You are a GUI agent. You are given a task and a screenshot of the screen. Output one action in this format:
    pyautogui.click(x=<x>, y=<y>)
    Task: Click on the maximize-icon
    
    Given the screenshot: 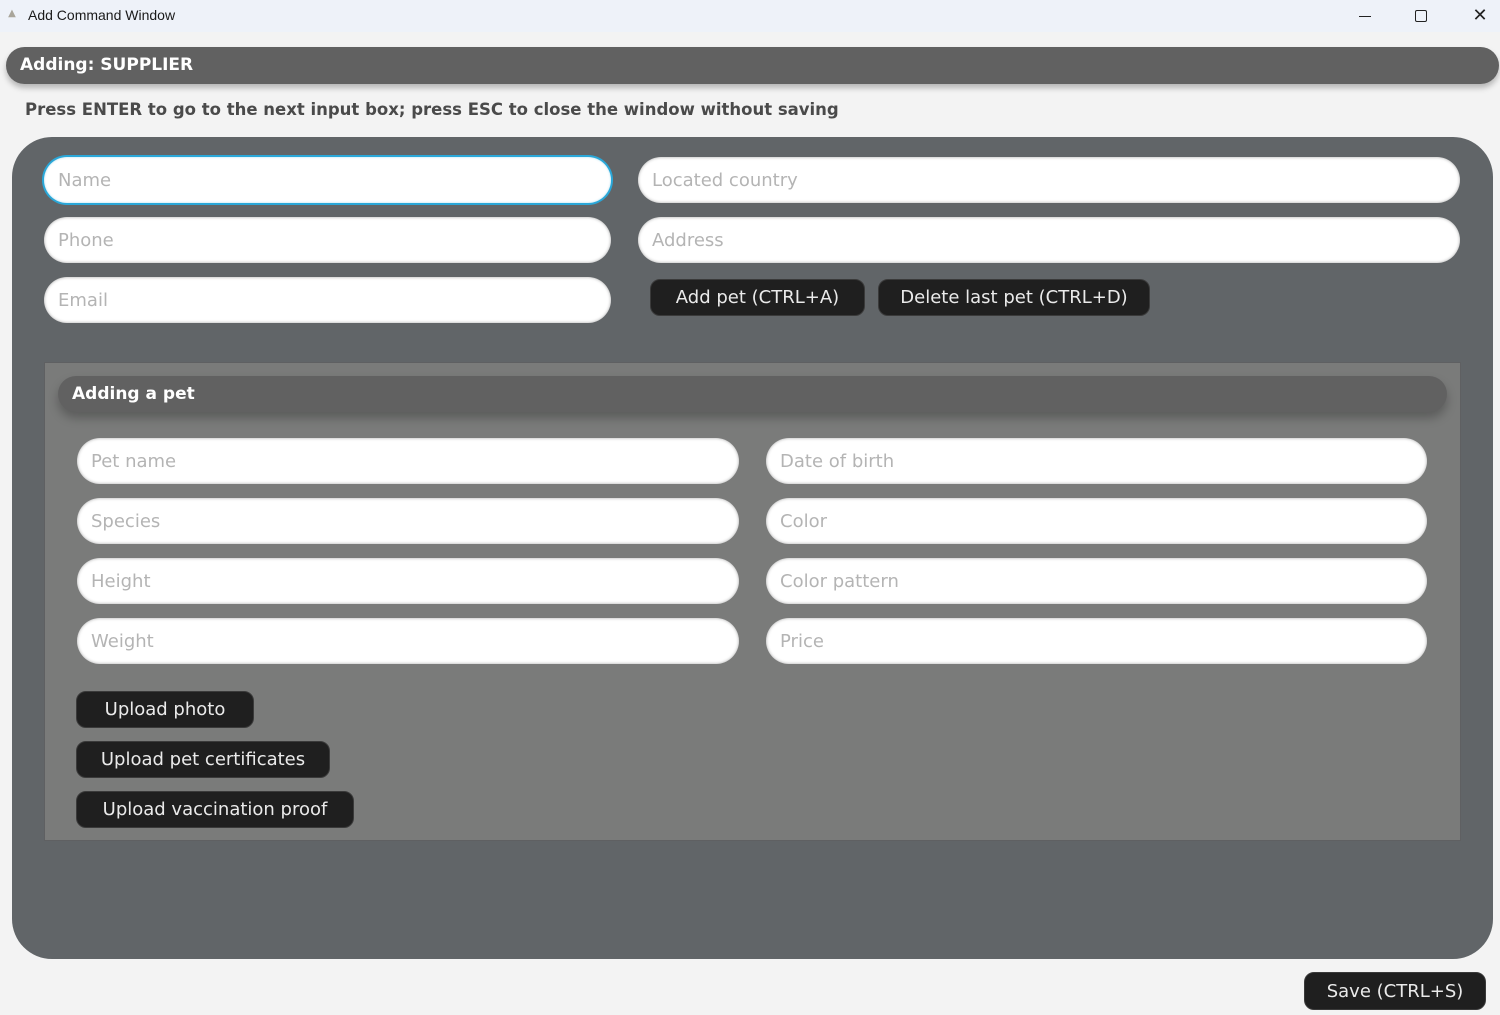 What is the action you would take?
    pyautogui.click(x=1421, y=16)
    